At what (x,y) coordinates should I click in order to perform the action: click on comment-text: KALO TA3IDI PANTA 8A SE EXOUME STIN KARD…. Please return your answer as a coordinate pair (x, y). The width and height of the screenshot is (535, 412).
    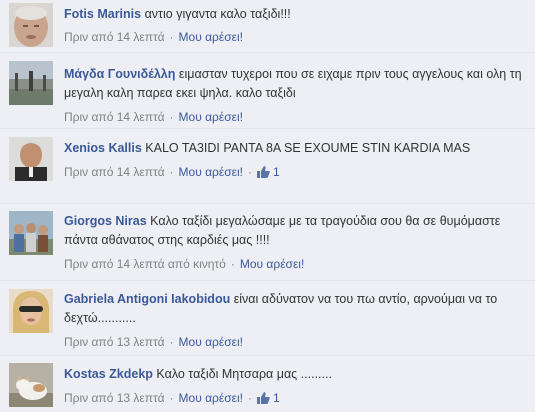
    Looking at the image, I should click on (308, 148).